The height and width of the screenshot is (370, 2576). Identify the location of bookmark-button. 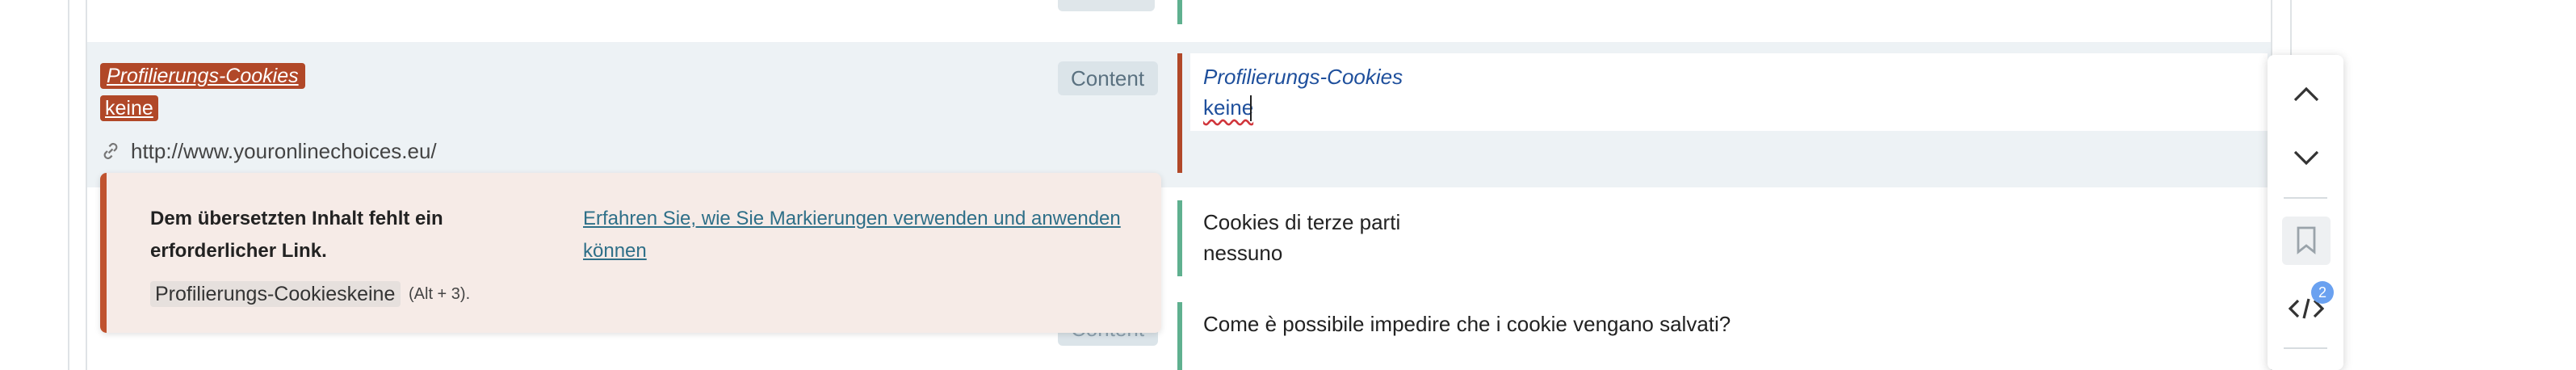
(2305, 240).